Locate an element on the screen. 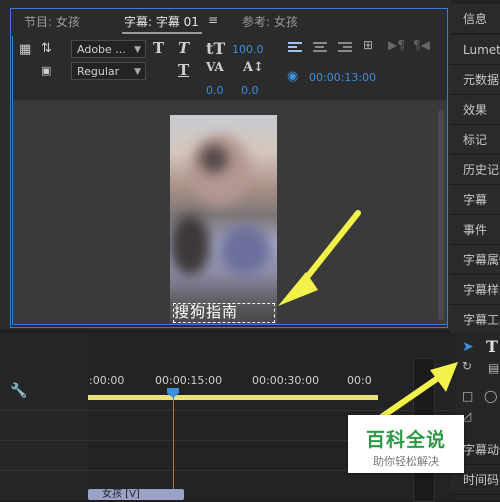 This screenshot has width=500, height=502. rotate-tool-icon: ↻ is located at coordinates (467, 366).